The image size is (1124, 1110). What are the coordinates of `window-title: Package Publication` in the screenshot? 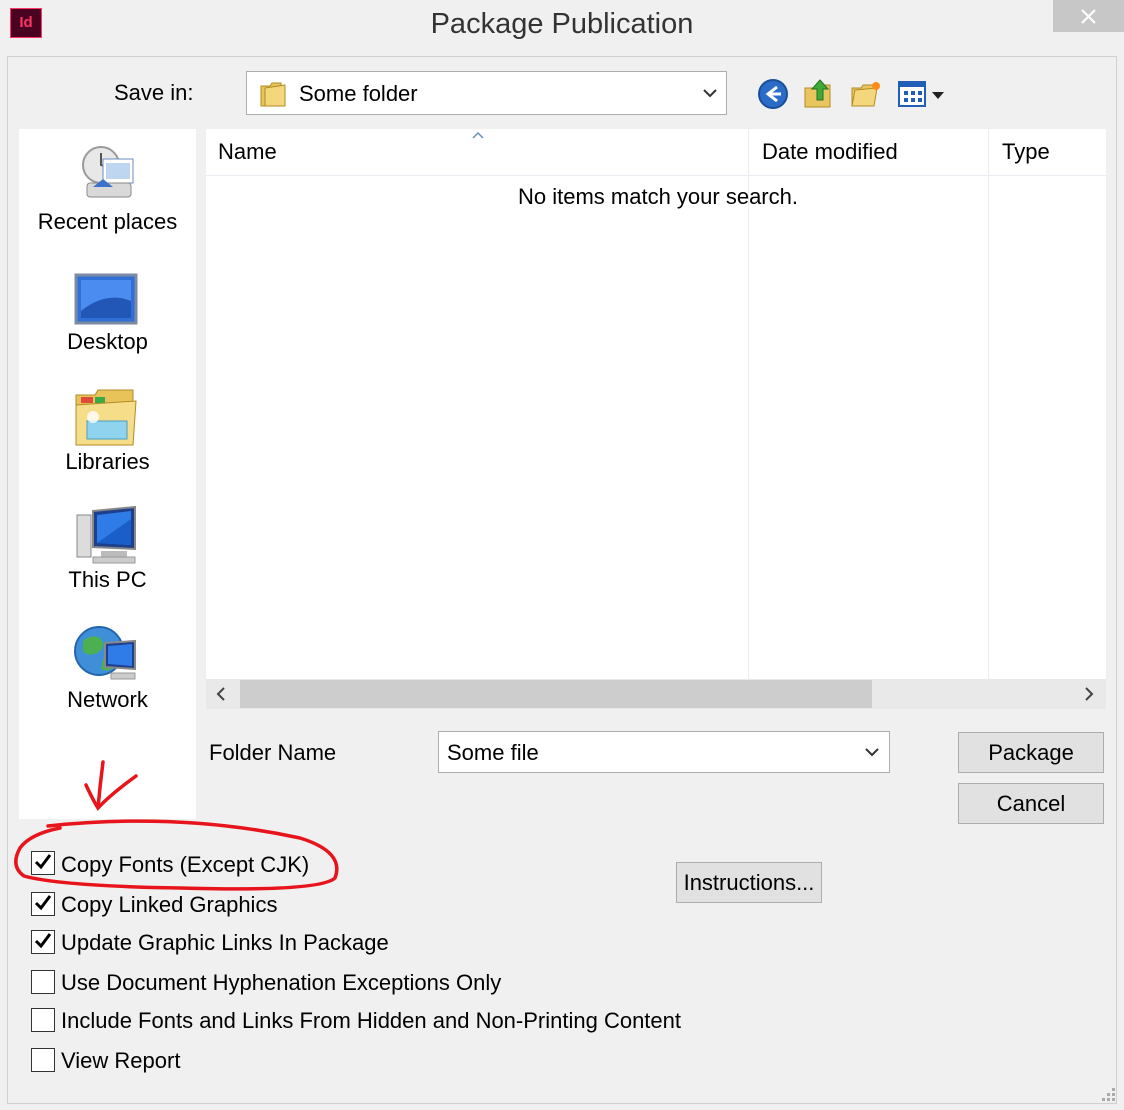 It's located at (562, 24).